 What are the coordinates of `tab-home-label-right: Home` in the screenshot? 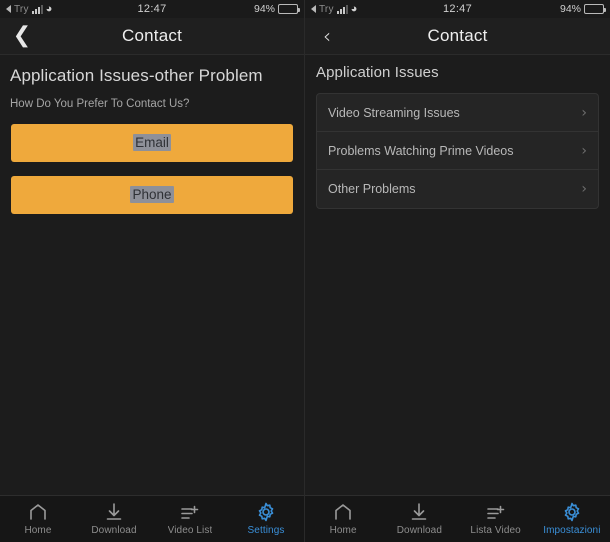 It's located at (343, 530).